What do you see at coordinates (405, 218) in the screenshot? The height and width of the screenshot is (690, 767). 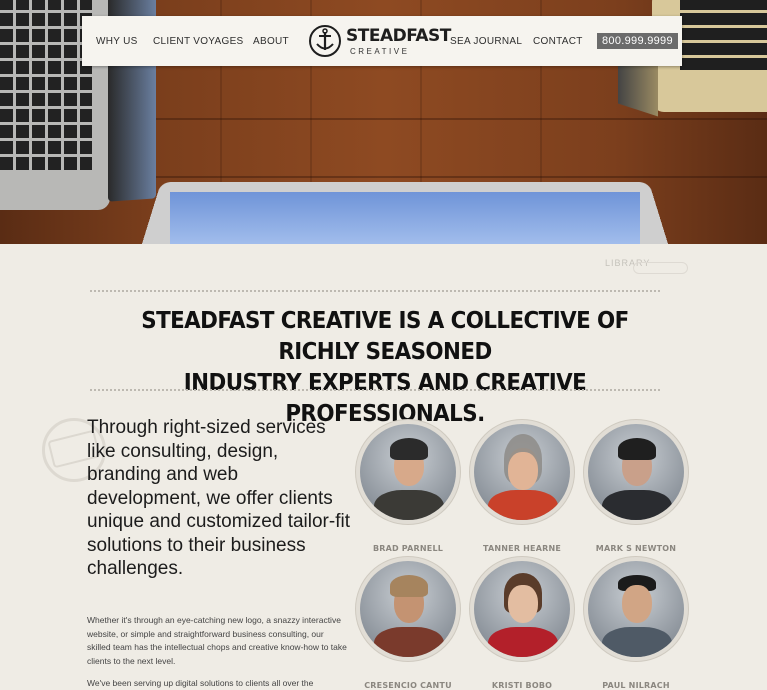 I see `laptop-screen-bottom` at bounding box center [405, 218].